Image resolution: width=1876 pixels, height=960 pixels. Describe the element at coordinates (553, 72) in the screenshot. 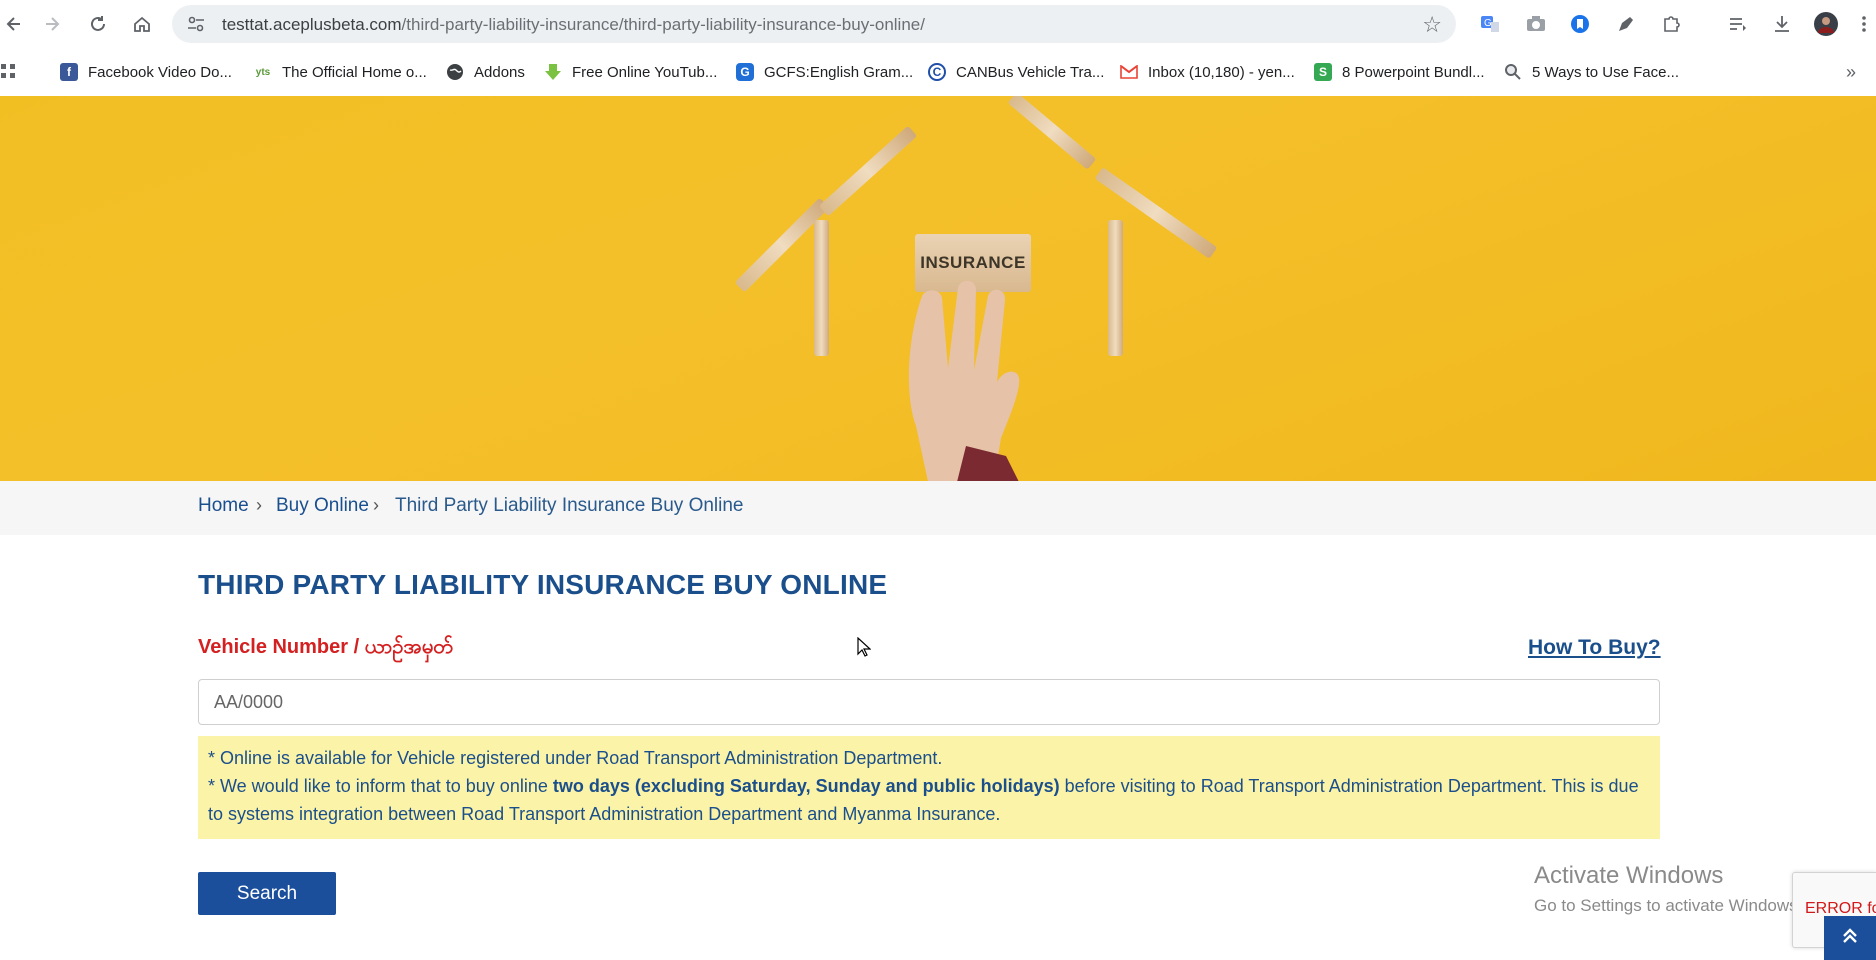

I see `download-arrow-icon` at that location.